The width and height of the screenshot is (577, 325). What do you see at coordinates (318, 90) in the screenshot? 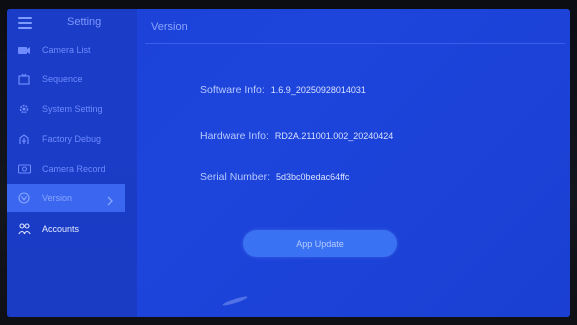
I see `software-info-value: 1.6.9_20250928014031` at bounding box center [318, 90].